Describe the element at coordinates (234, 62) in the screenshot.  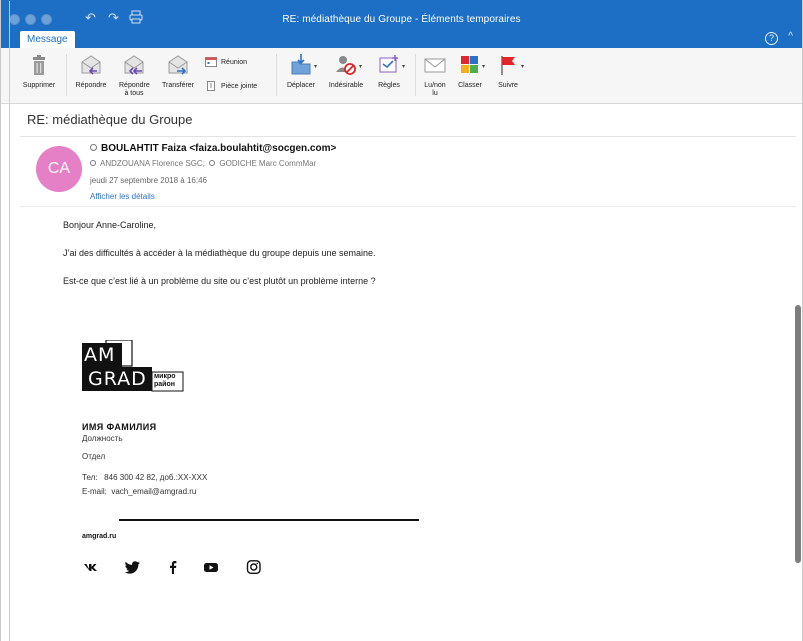
I see `meeting-label: Réunion` at that location.